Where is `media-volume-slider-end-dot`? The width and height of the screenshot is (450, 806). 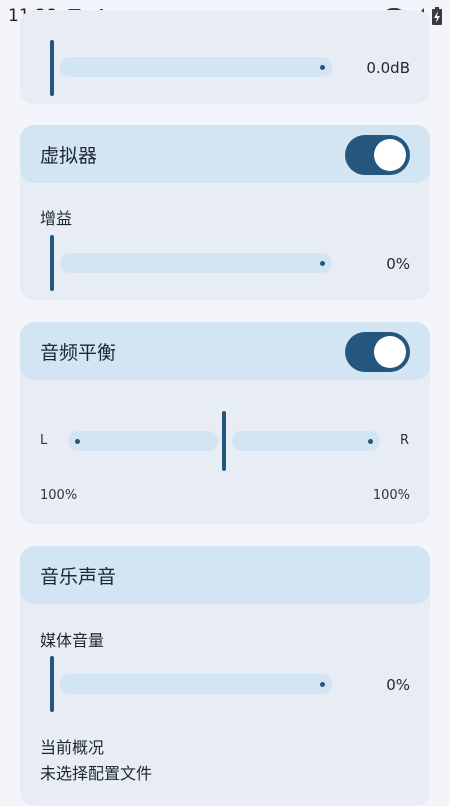
media-volume-slider-end-dot is located at coordinates (322, 684).